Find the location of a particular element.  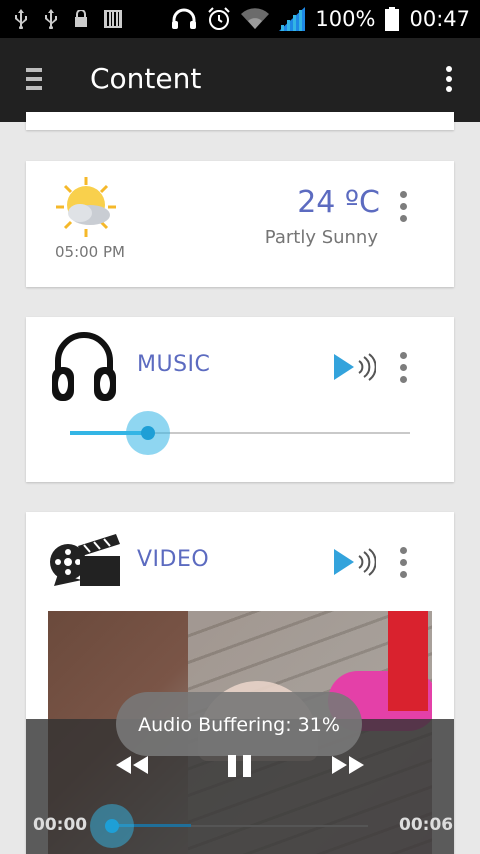

pause-icon is located at coordinates (240, 766).